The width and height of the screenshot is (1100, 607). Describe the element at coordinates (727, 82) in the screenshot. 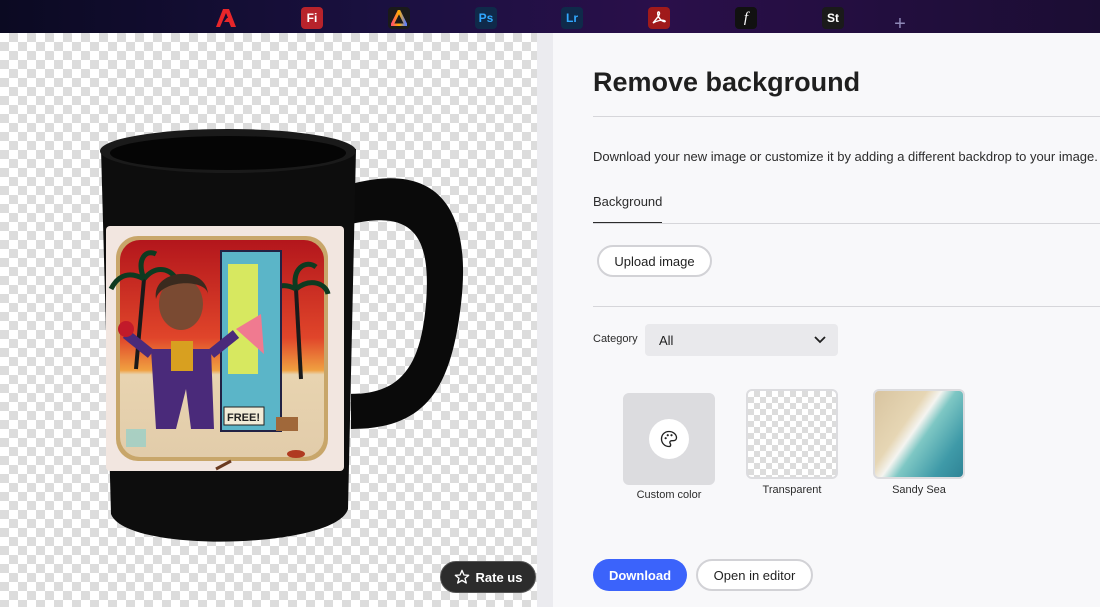

I see `page-title: Remove background` at that location.